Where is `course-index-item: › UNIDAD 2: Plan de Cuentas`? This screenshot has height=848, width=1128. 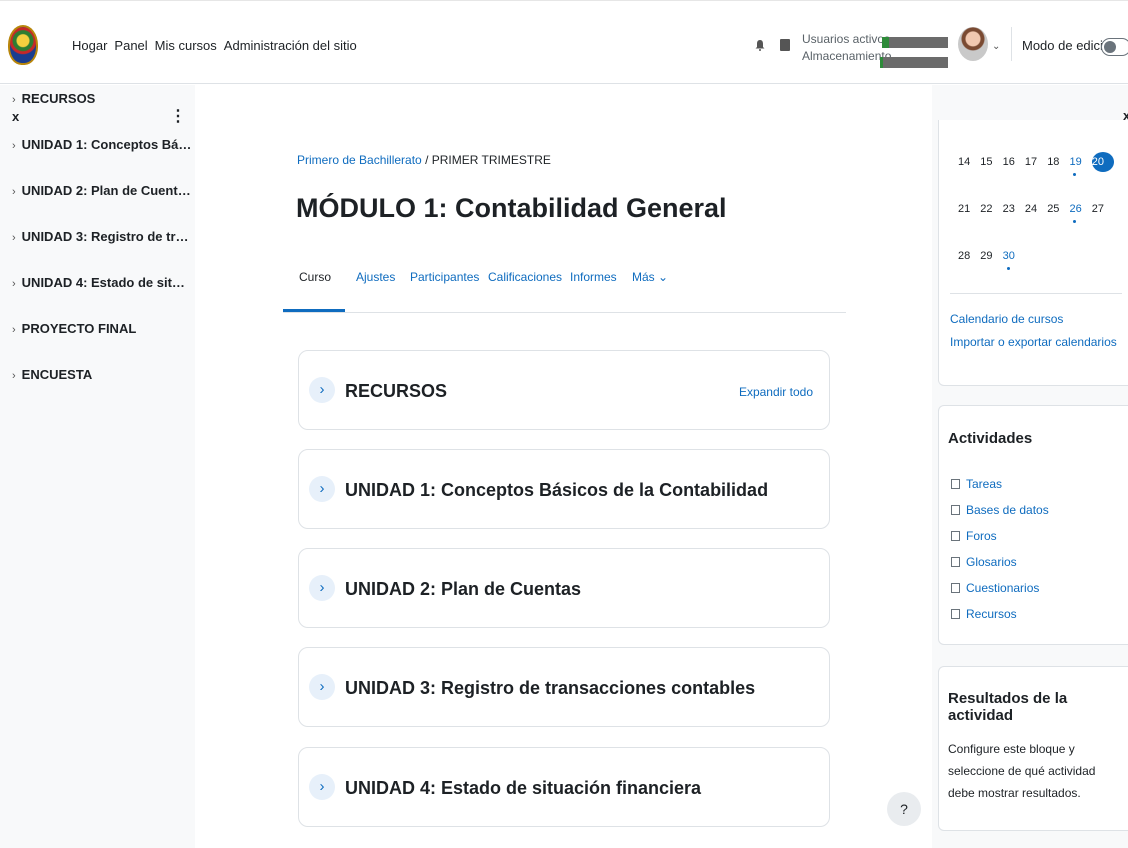 course-index-item: › UNIDAD 2: Plan de Cuentas is located at coordinates (102, 206).